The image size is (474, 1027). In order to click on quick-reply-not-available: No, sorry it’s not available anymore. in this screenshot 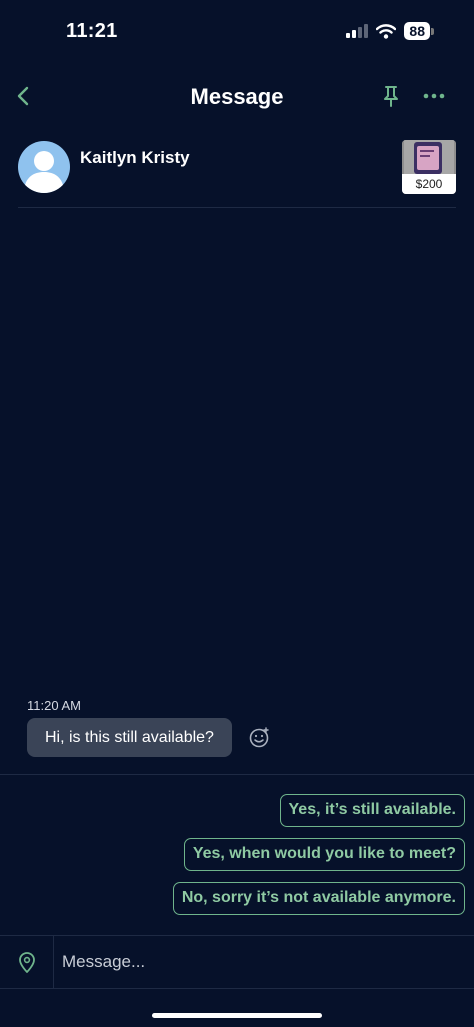, I will do `click(318, 898)`.